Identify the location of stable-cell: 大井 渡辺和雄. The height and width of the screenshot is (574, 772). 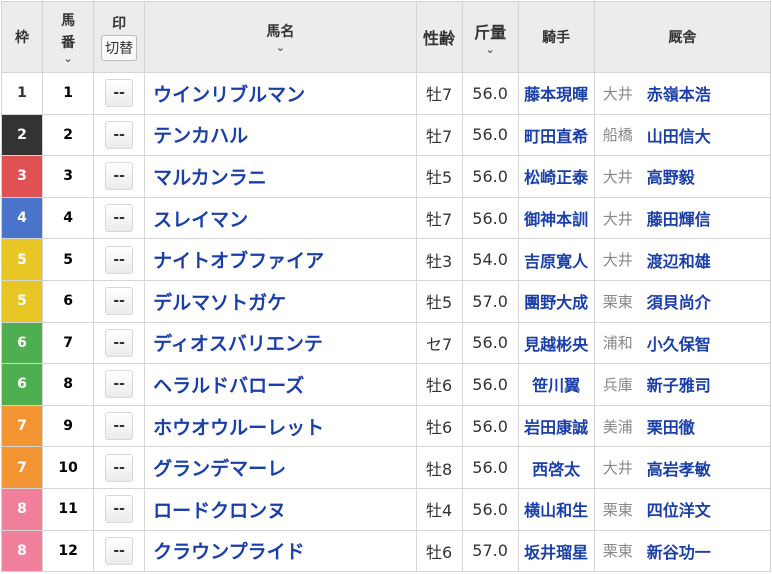
(682, 259).